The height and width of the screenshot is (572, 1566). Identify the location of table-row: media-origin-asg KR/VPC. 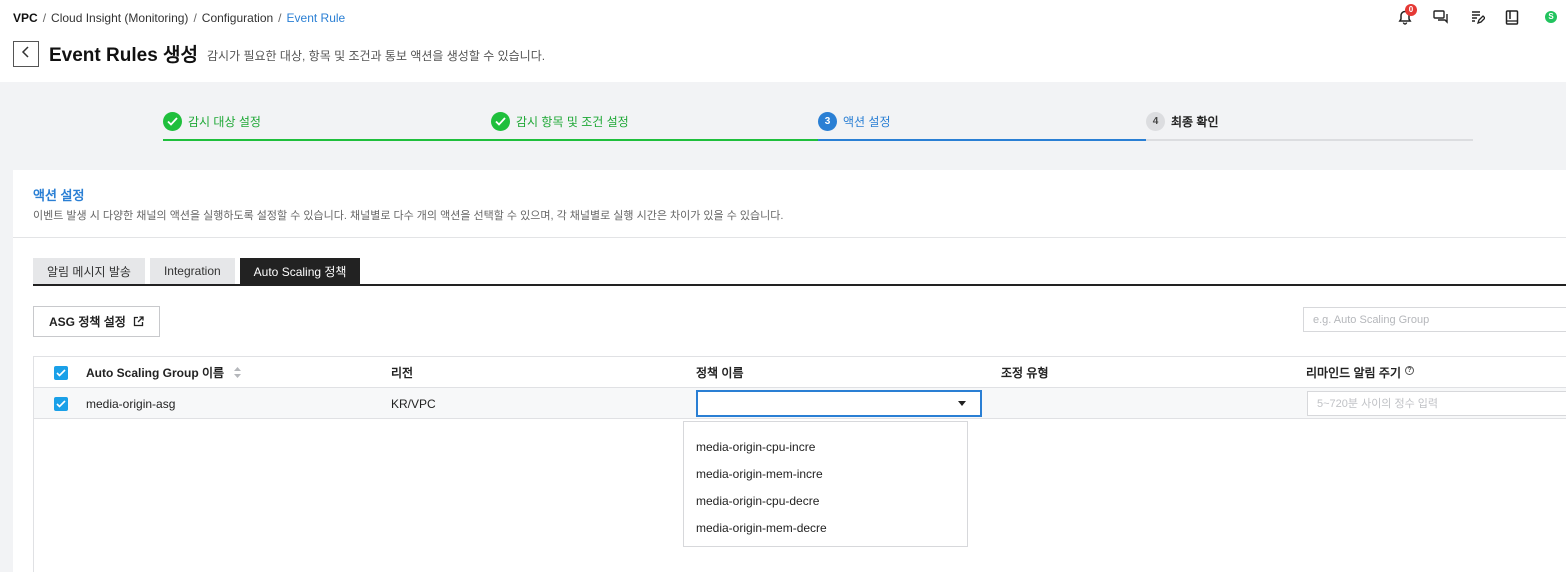
(800, 403).